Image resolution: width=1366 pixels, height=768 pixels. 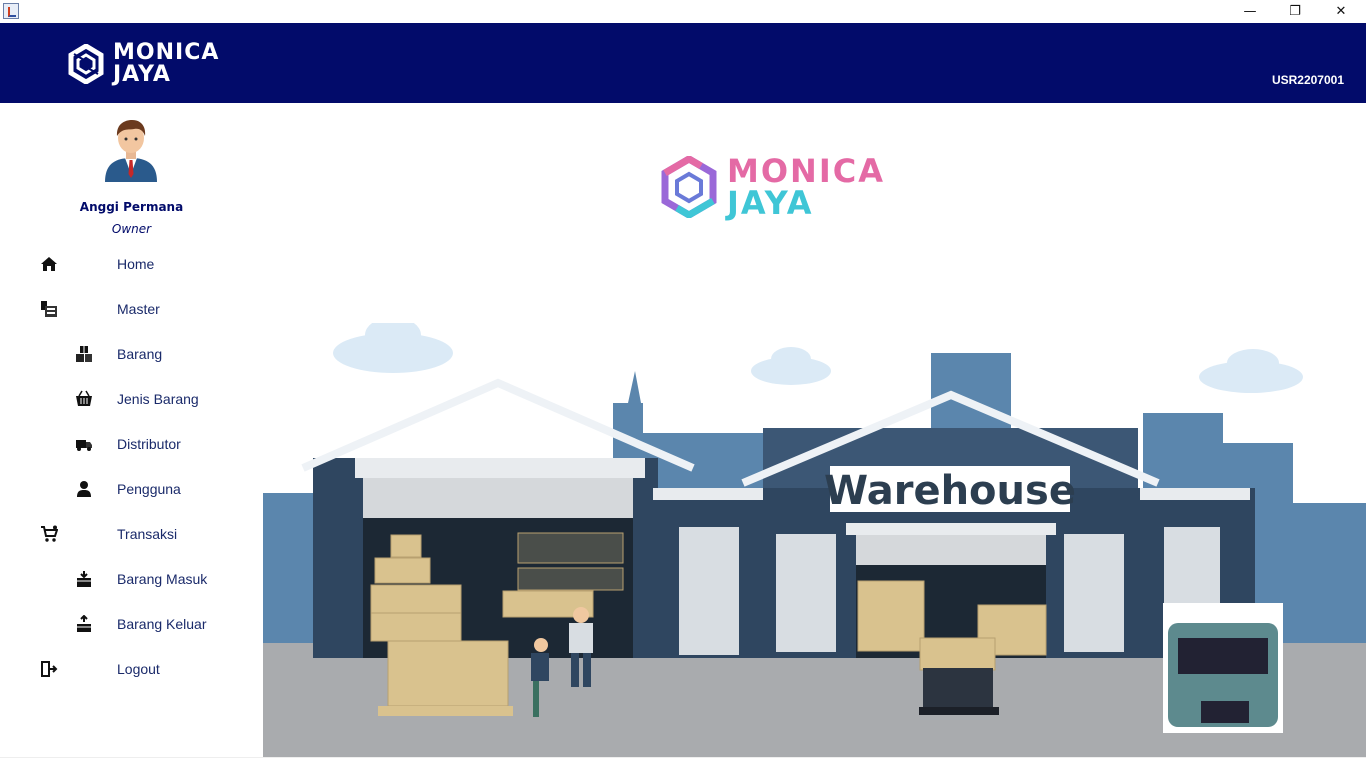 I want to click on brand-text: MONICA JAYA, so click(x=166, y=64).